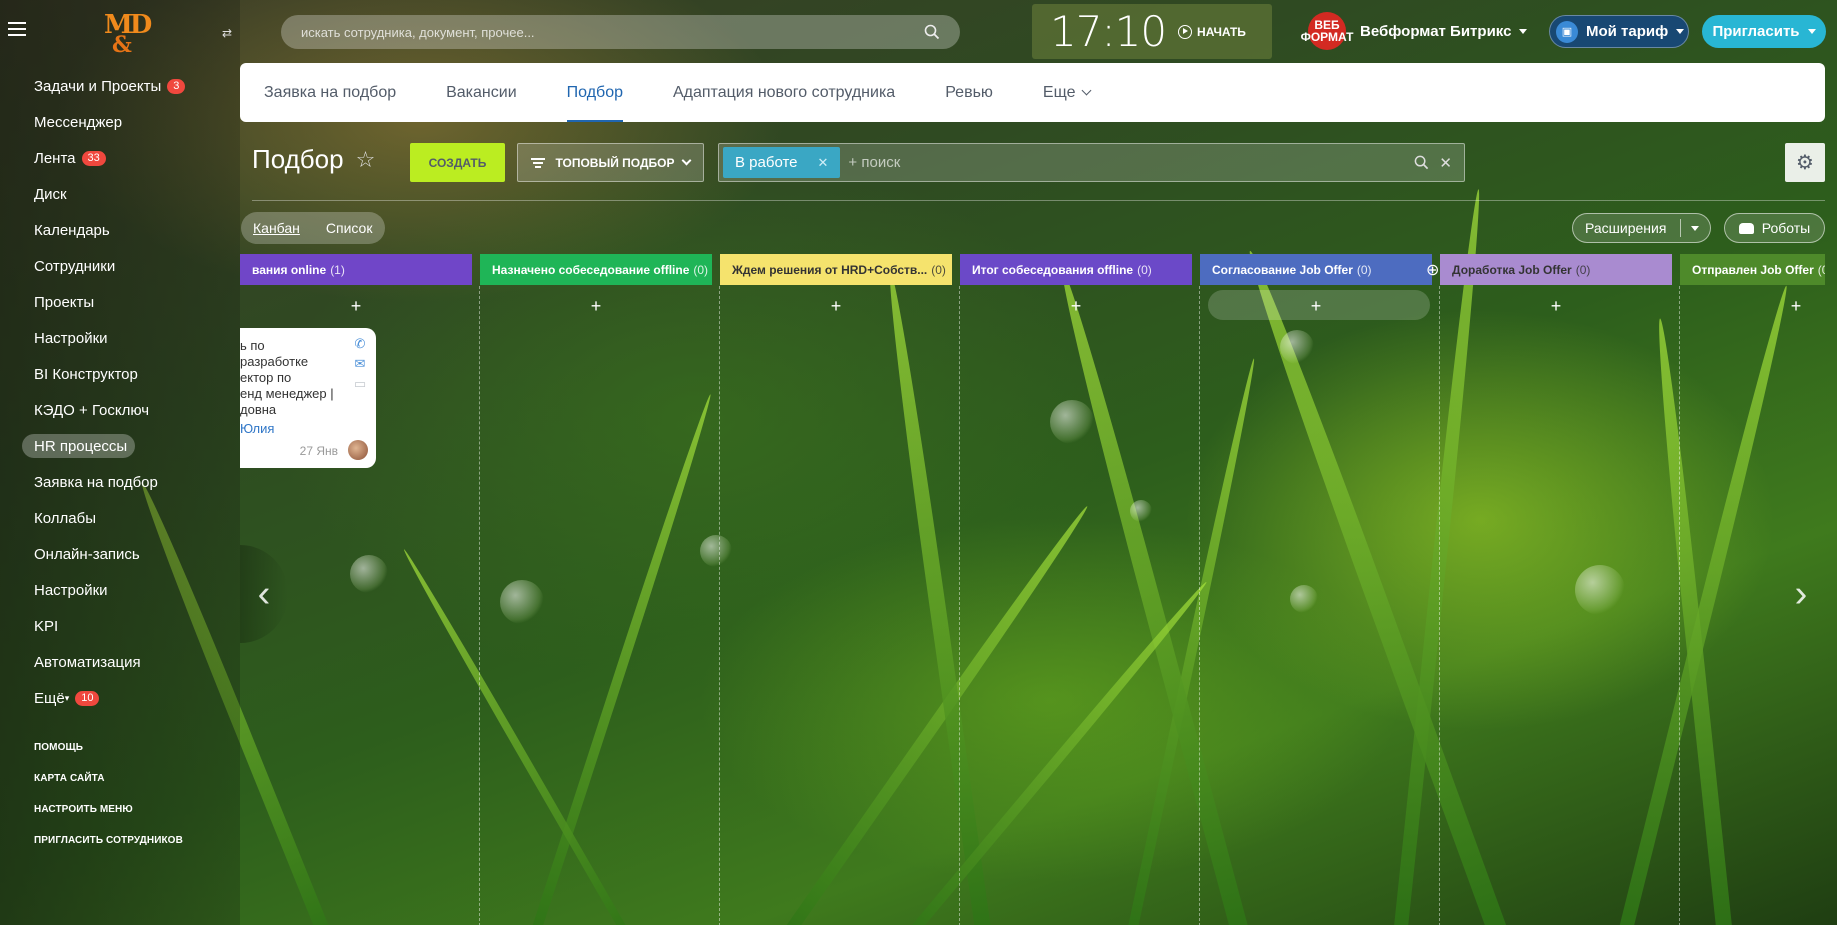 This screenshot has height=925, width=1837. I want to click on filter-search-box: В работе ✕ + поиск ✕, so click(1091, 162).